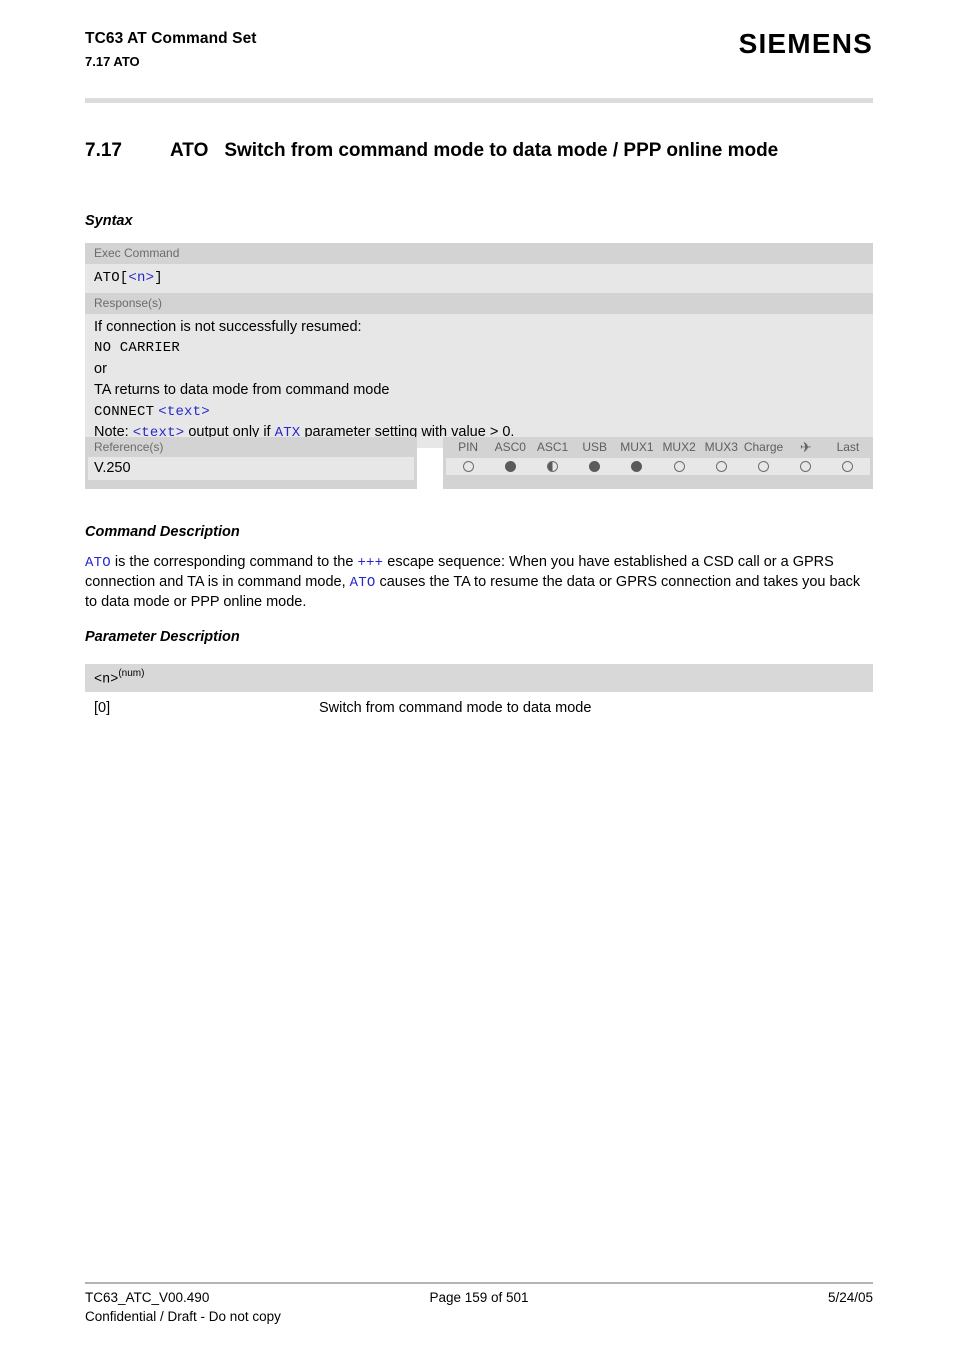 The height and width of the screenshot is (1351, 954). What do you see at coordinates (171, 50) in the screenshot?
I see `header-left-block: TC63 AT Command Set 7.17 ATO` at bounding box center [171, 50].